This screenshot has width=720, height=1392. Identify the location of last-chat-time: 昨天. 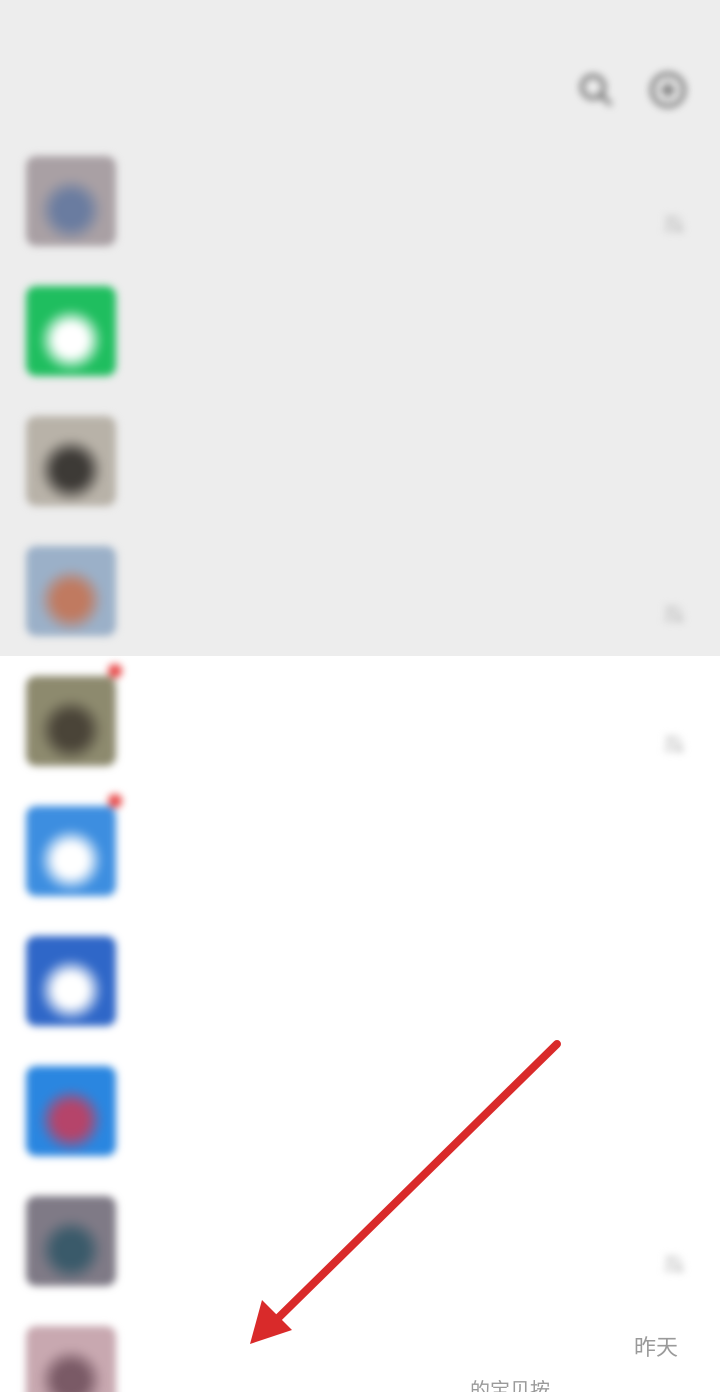
(656, 1348).